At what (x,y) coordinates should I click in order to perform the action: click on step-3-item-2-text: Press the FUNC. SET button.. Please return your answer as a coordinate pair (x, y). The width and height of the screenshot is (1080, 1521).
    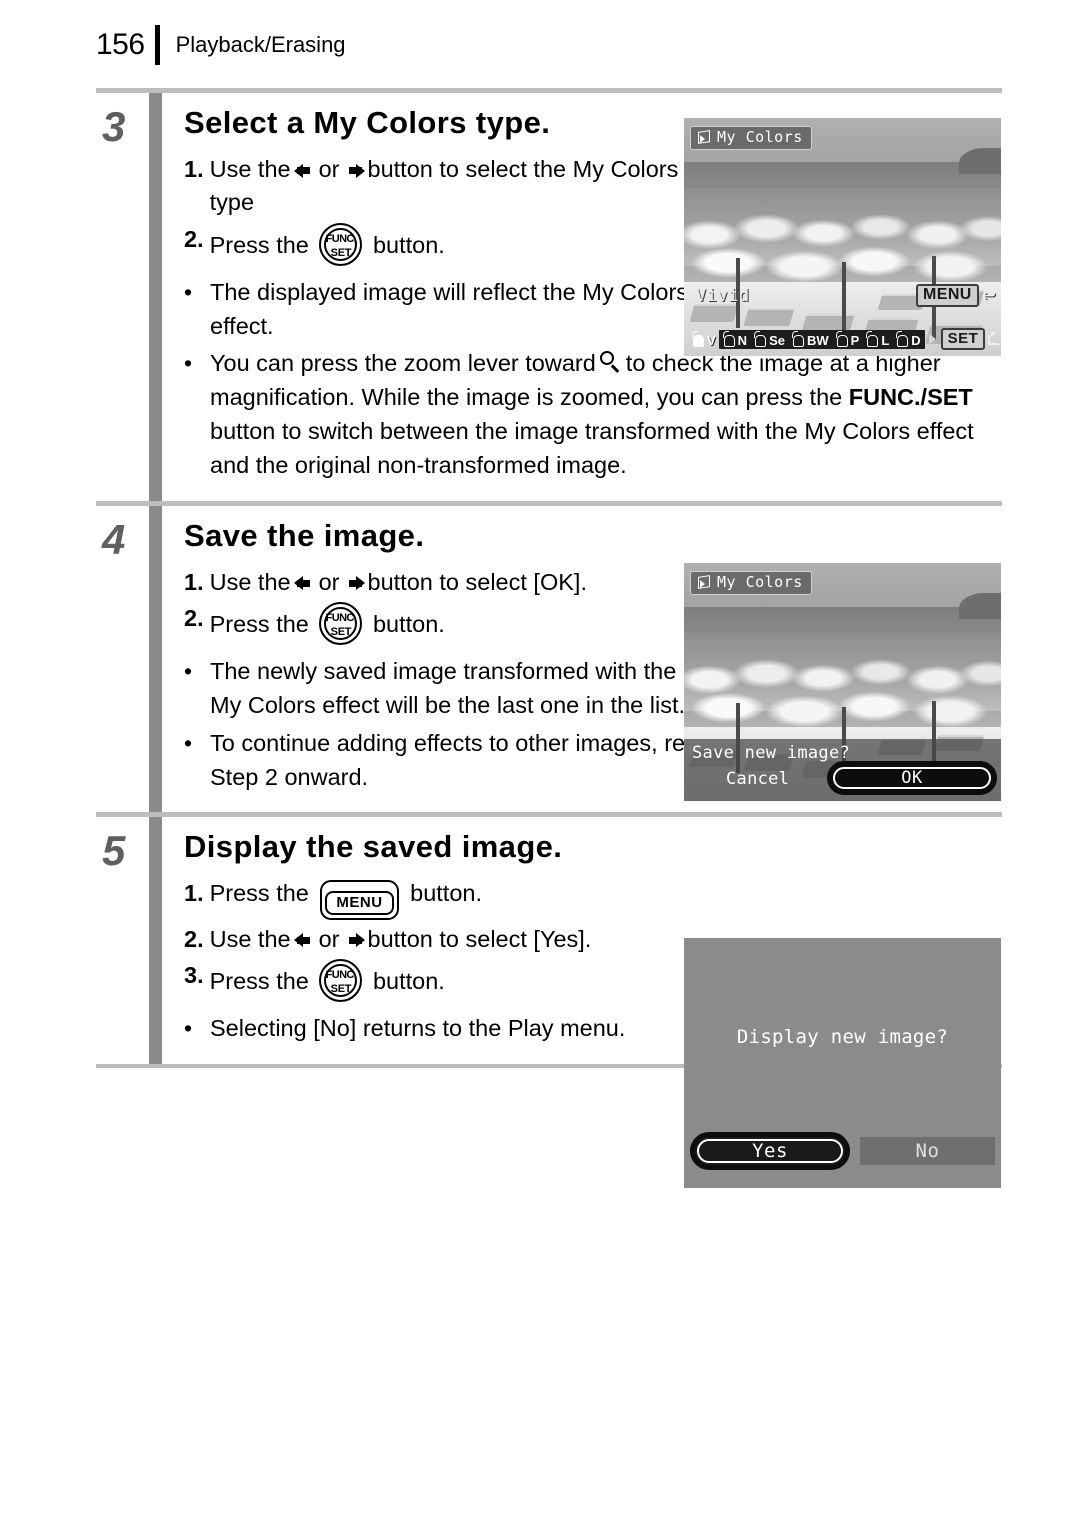
    Looking at the image, I should click on (450, 244).